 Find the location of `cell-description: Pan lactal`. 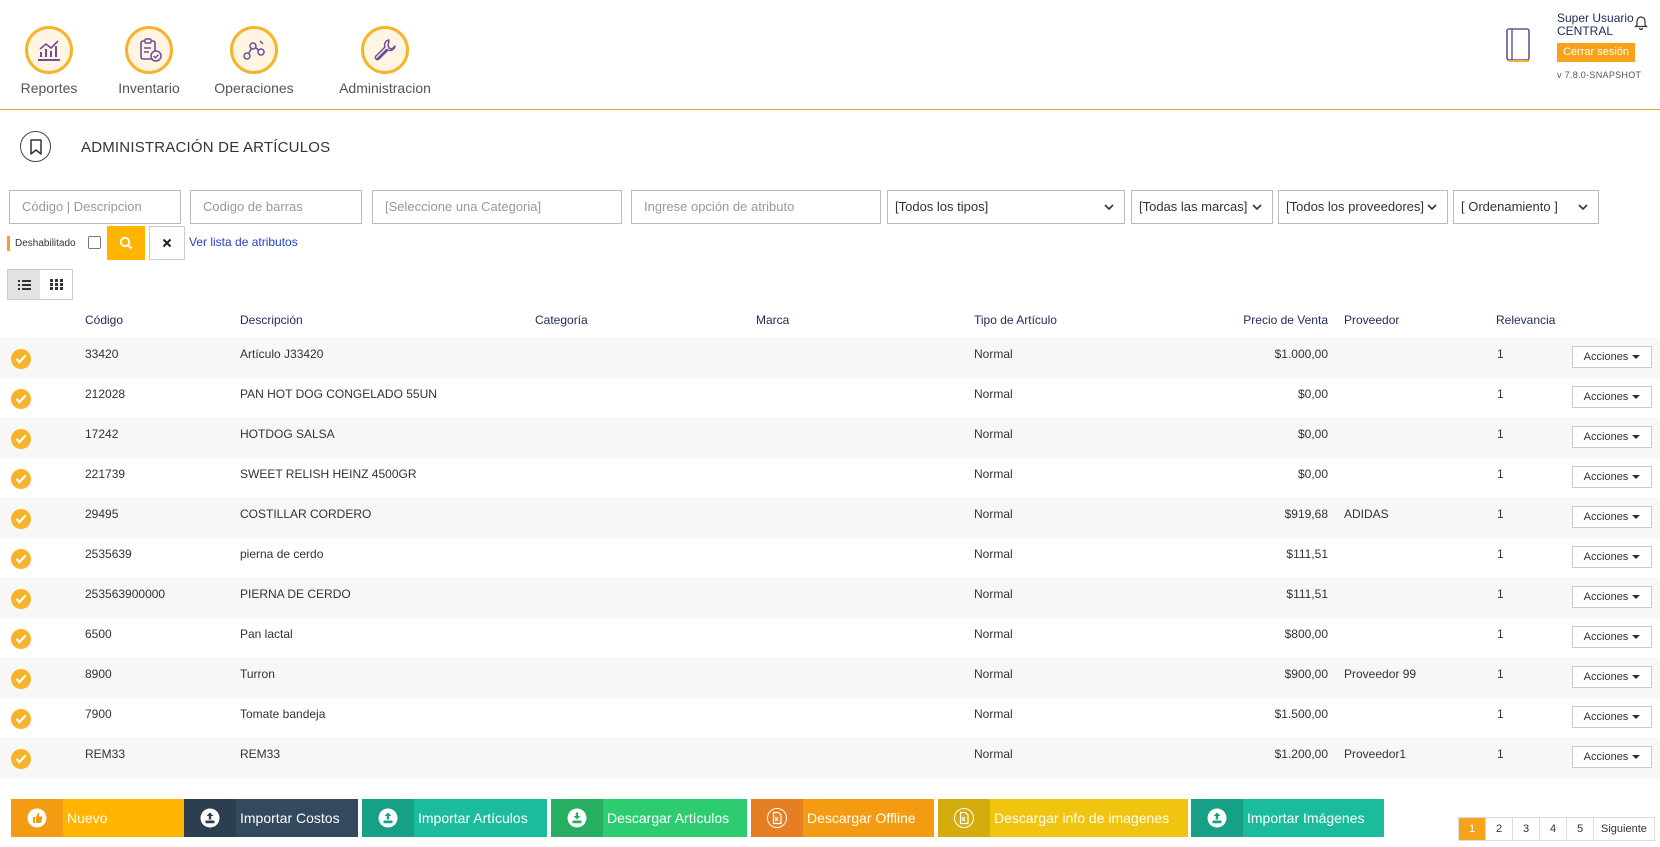

cell-description: Pan lactal is located at coordinates (266, 634).